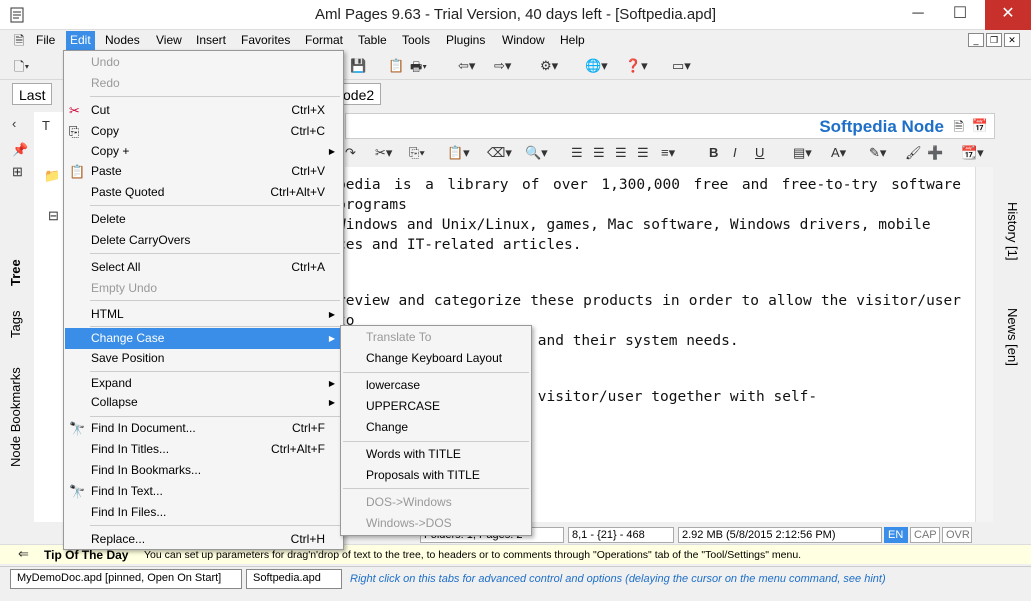 This screenshot has height=601, width=1031. I want to click on status-lang: EN, so click(896, 535).